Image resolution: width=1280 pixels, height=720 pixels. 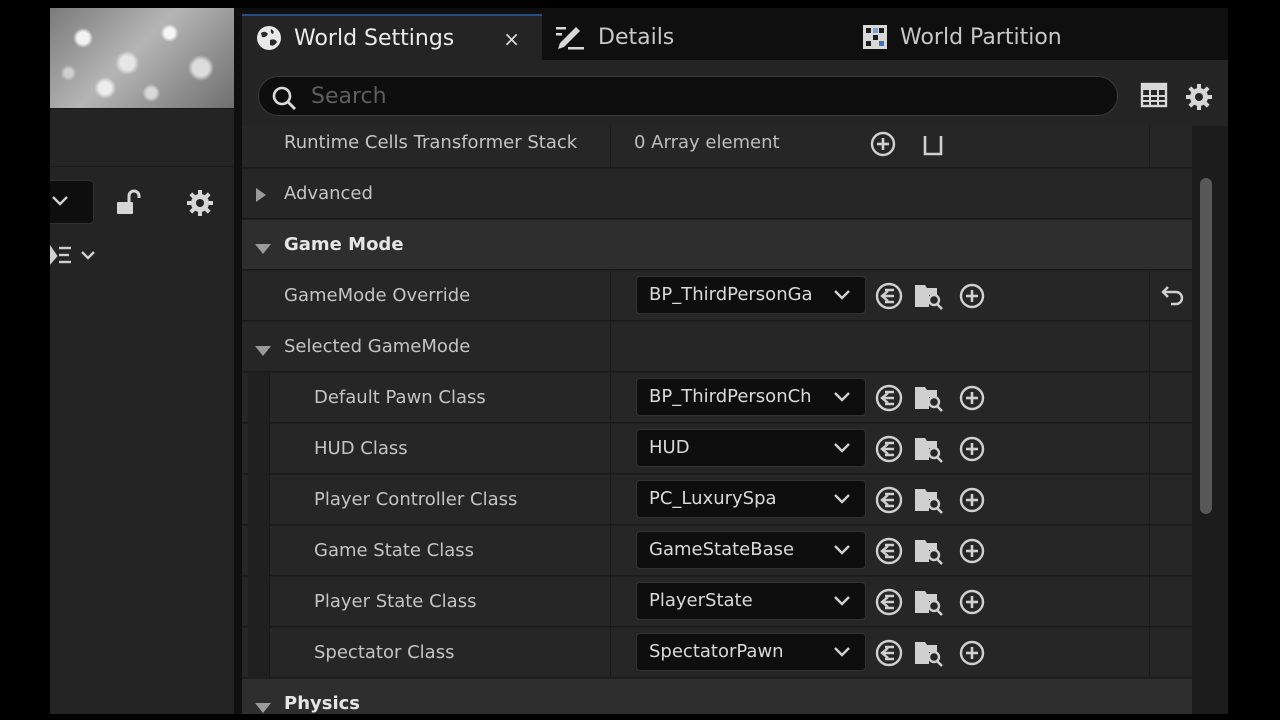 I want to click on game-state-dropdown: GameStateBase, so click(x=751, y=550).